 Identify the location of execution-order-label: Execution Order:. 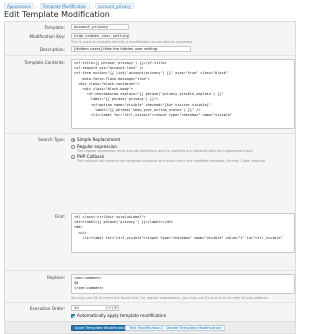
(47, 308).